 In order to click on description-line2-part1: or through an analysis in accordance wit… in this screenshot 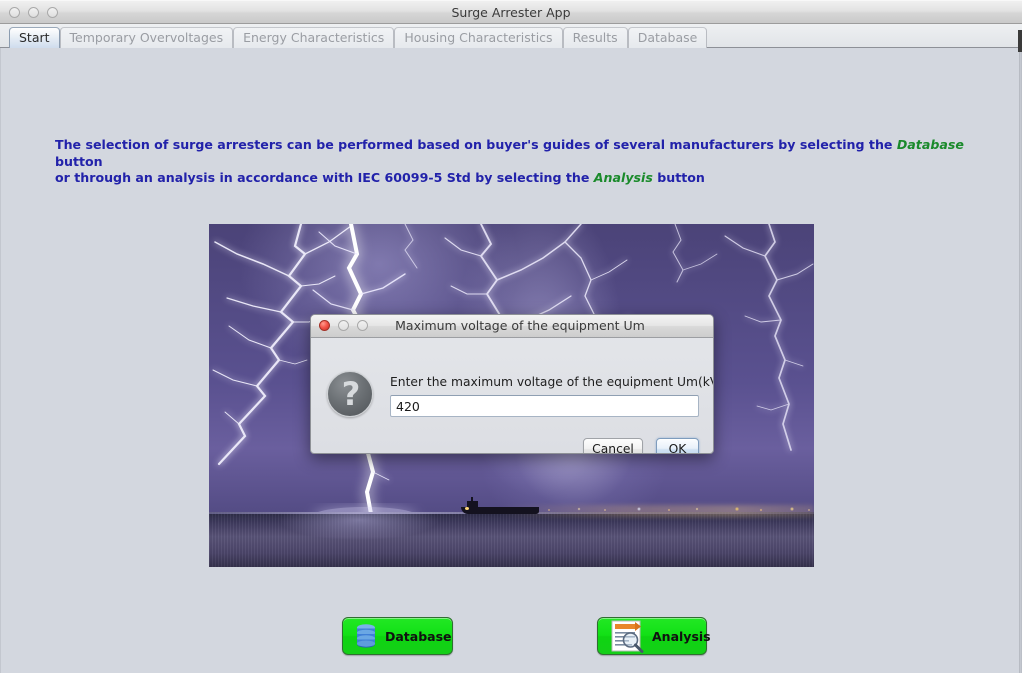, I will do `click(324, 177)`.